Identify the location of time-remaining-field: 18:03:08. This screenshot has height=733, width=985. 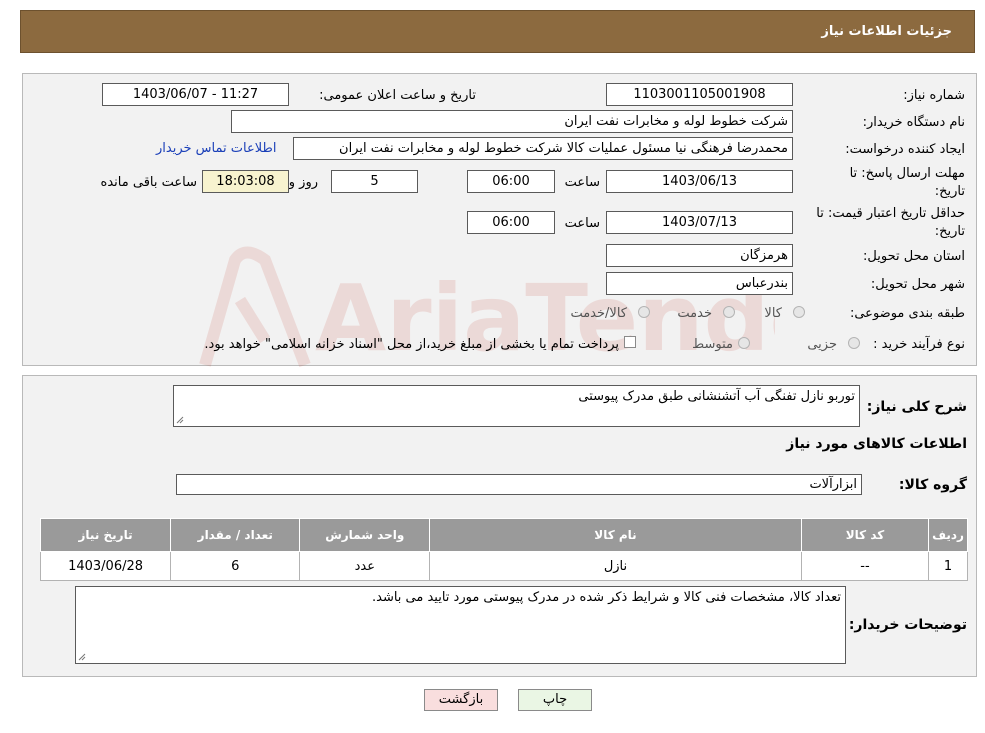
(245, 181).